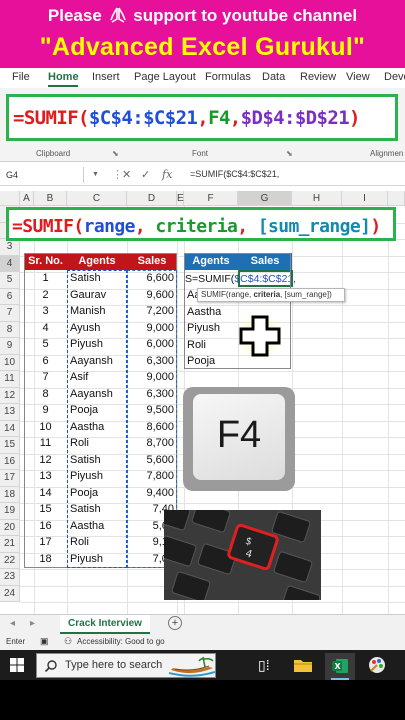 The width and height of the screenshot is (405, 720). I want to click on range-highlight-agents, so click(97, 419).